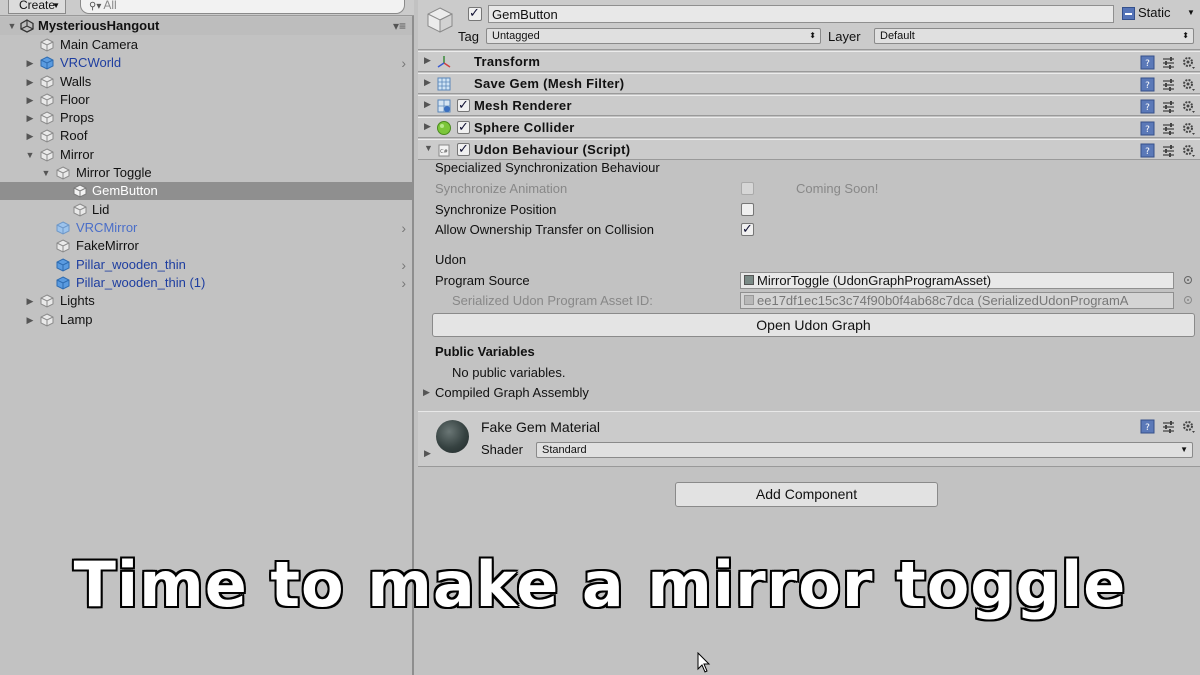 The height and width of the screenshot is (675, 1200). I want to click on component-mesh-filter: ▶ Save Gem (Mesh Filter) ?, so click(809, 83).